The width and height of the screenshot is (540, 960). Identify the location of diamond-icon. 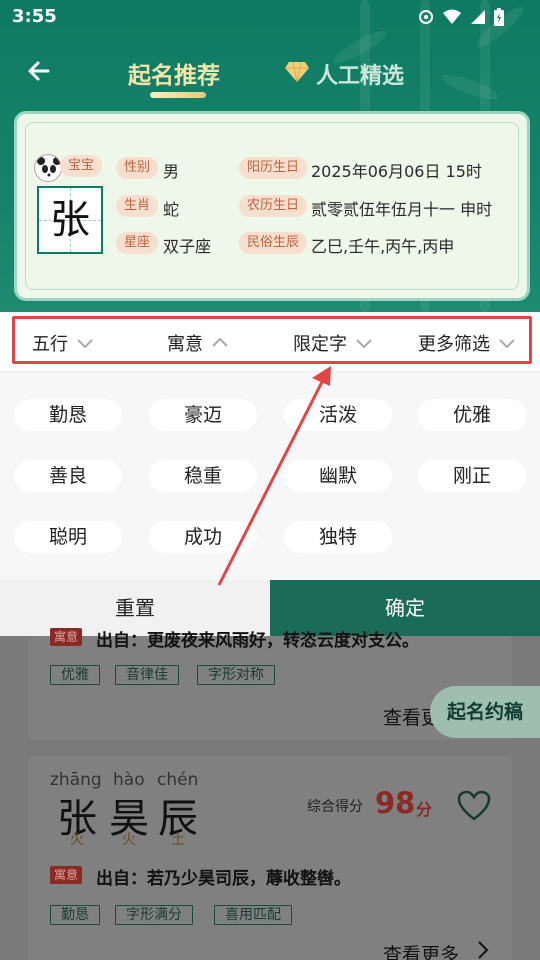
(297, 74).